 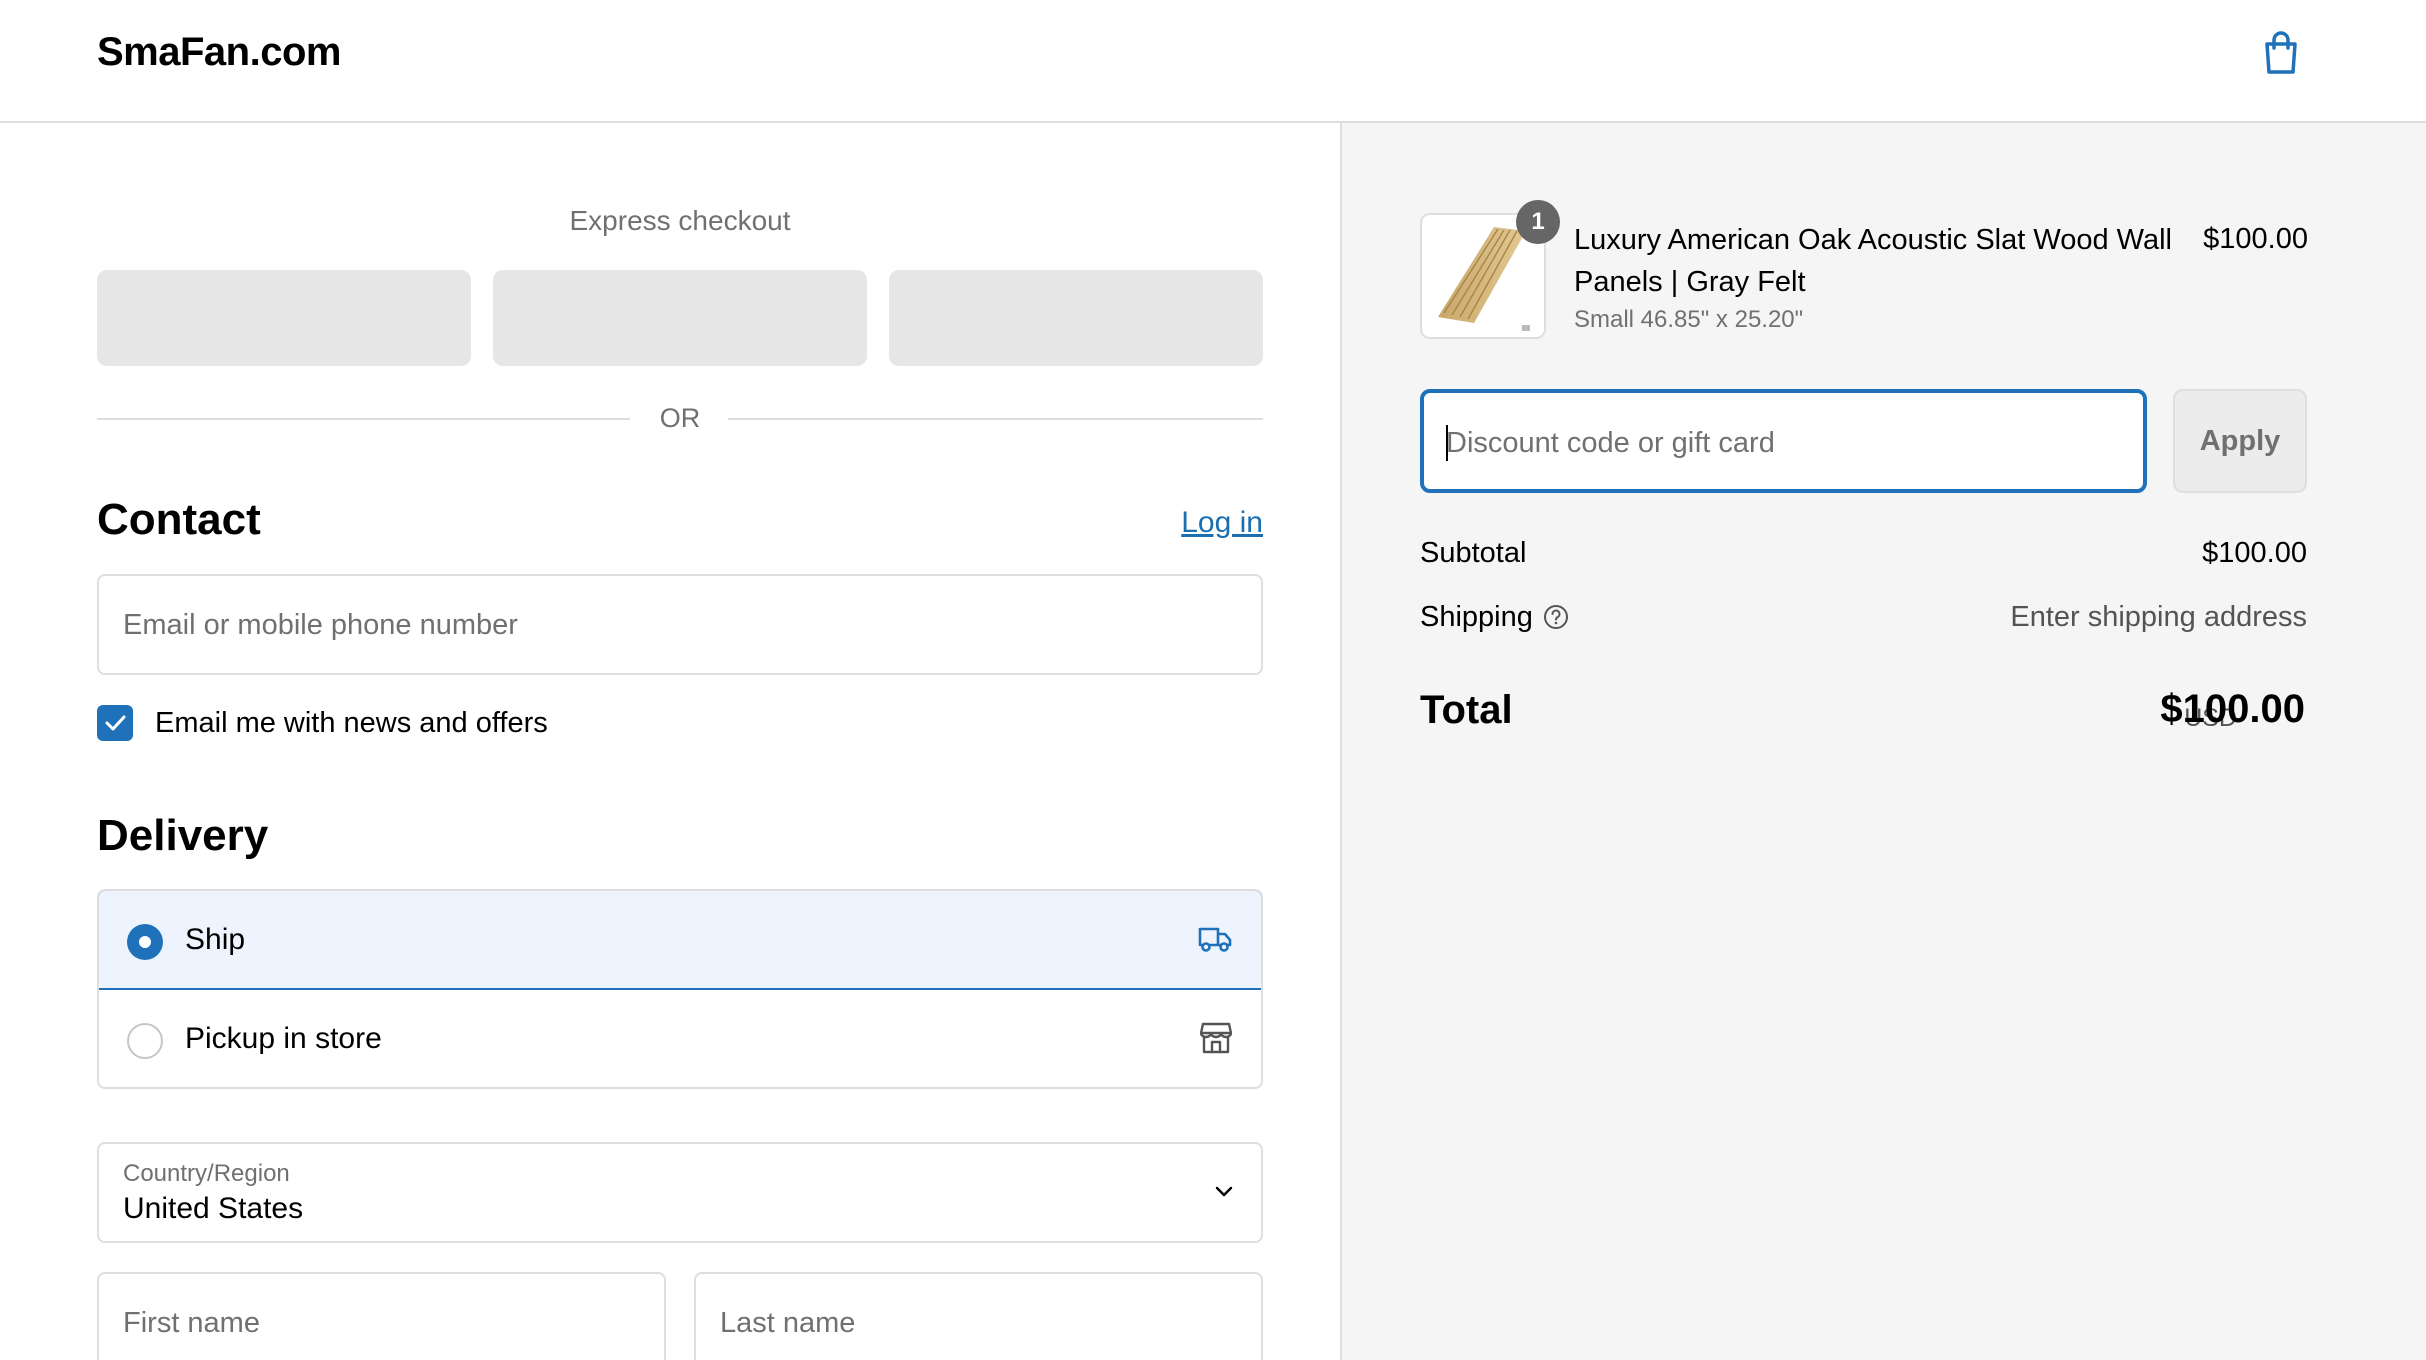 I want to click on truck-icon, so click(x=1215, y=939).